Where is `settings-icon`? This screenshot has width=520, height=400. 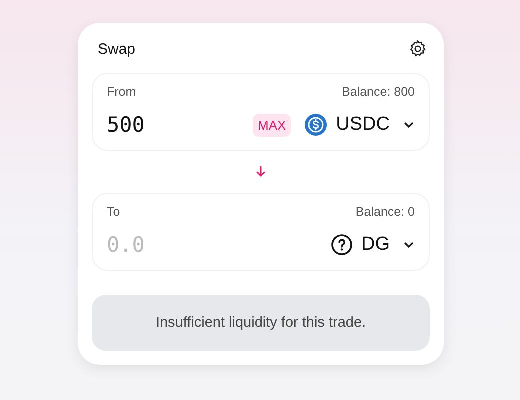 settings-icon is located at coordinates (418, 49).